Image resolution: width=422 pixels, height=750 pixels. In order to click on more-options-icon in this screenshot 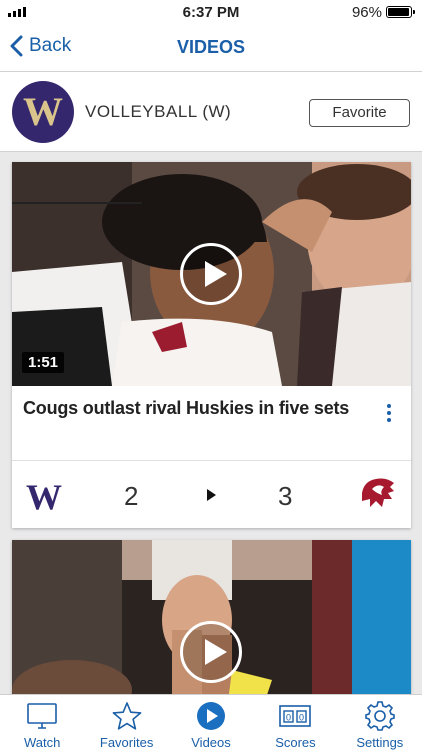, I will do `click(389, 414)`.